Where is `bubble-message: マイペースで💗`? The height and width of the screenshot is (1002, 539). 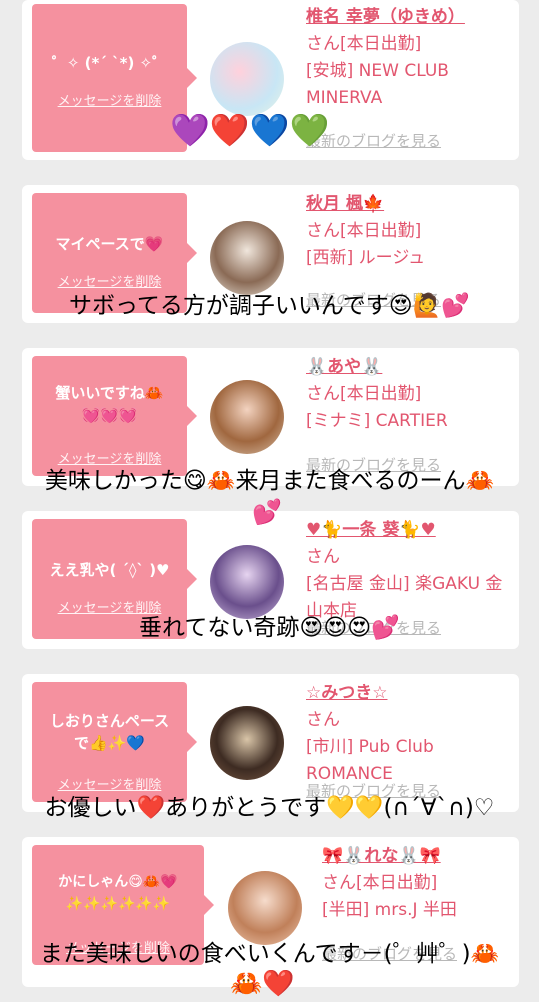
bubble-message: マイペースで💗 is located at coordinates (109, 244).